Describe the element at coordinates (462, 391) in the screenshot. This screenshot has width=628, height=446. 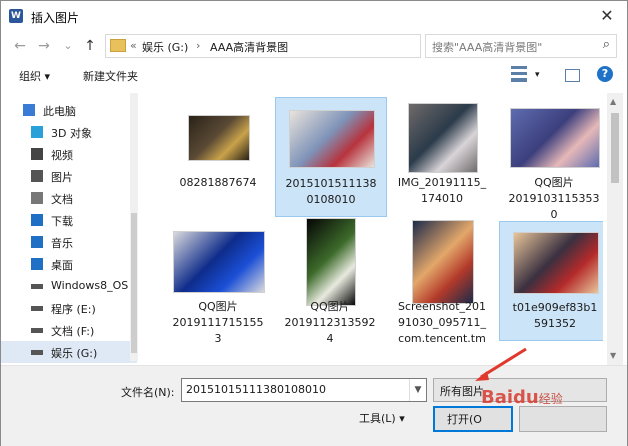
I see `file-type-value: 所有图片` at that location.